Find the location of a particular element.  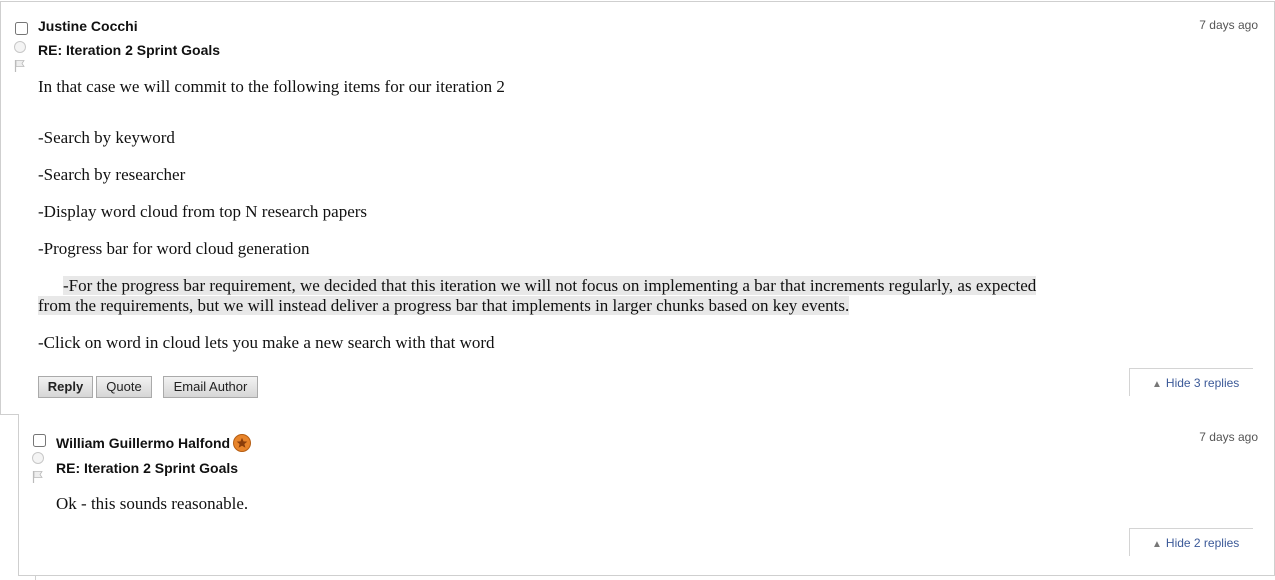

list-item: -Search by keyword is located at coordinates (106, 137).